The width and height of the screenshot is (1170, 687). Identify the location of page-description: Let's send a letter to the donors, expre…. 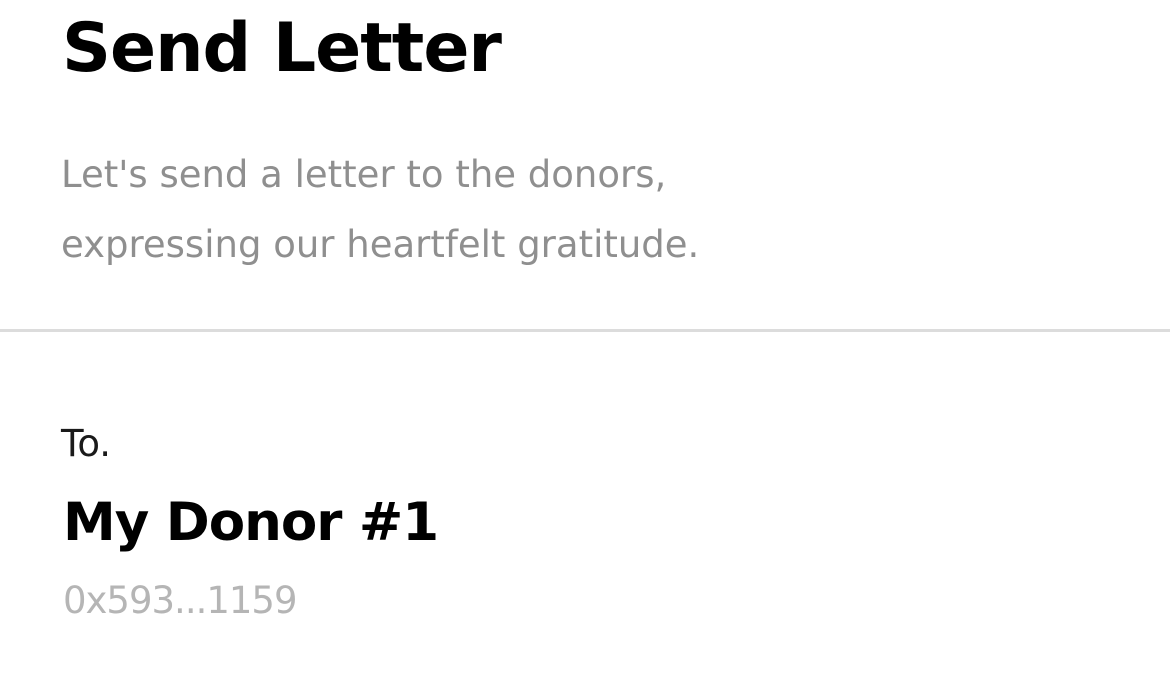
(380, 210).